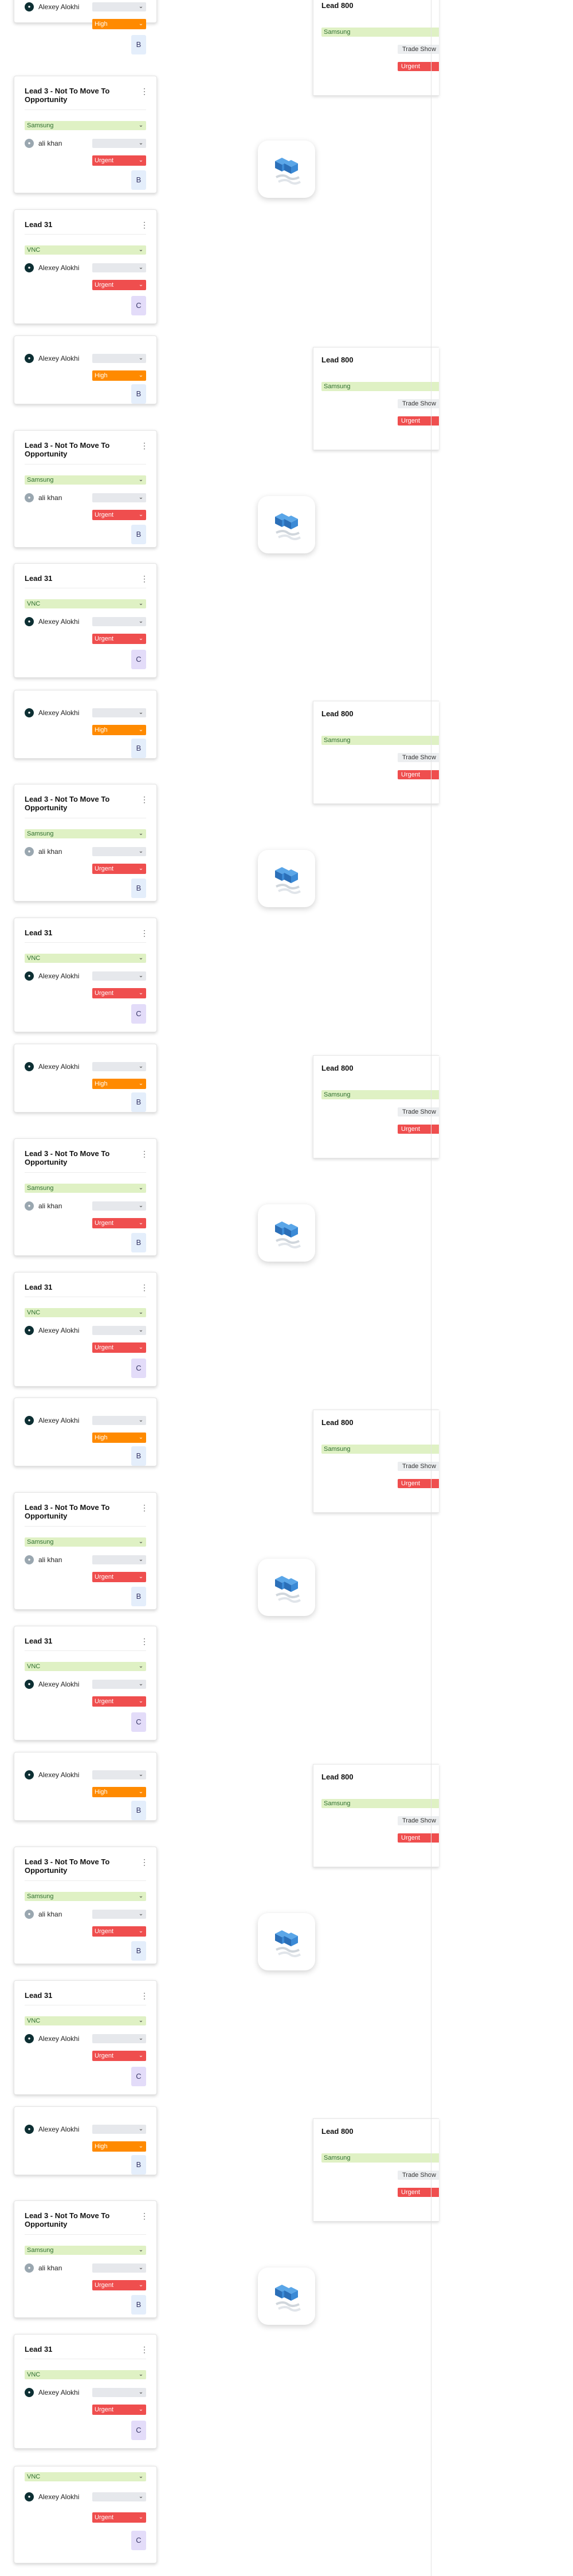 Image resolution: width=573 pixels, height=2576 pixels. Describe the element at coordinates (85, 2514) in the screenshot. I see `lead-card: VNC ⌄ ● Alexey Alokhi ⌄ Urgent ⌄ C` at that location.